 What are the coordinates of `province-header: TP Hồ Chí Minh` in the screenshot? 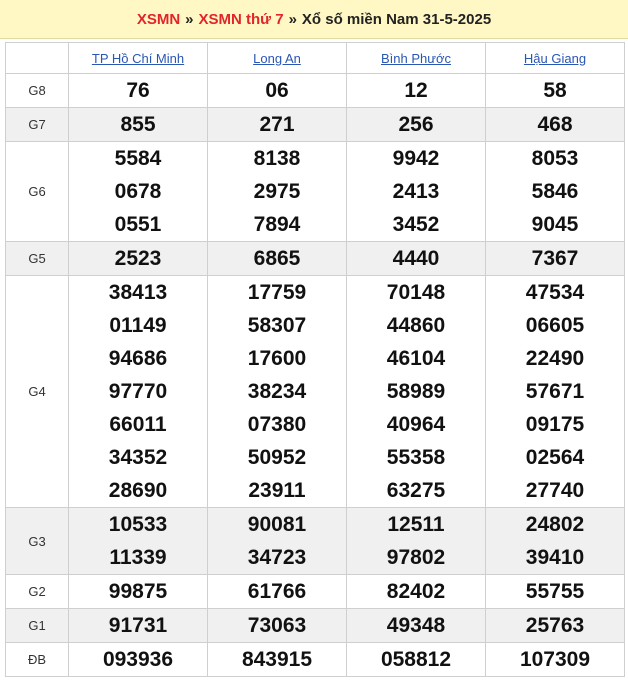 It's located at (138, 58).